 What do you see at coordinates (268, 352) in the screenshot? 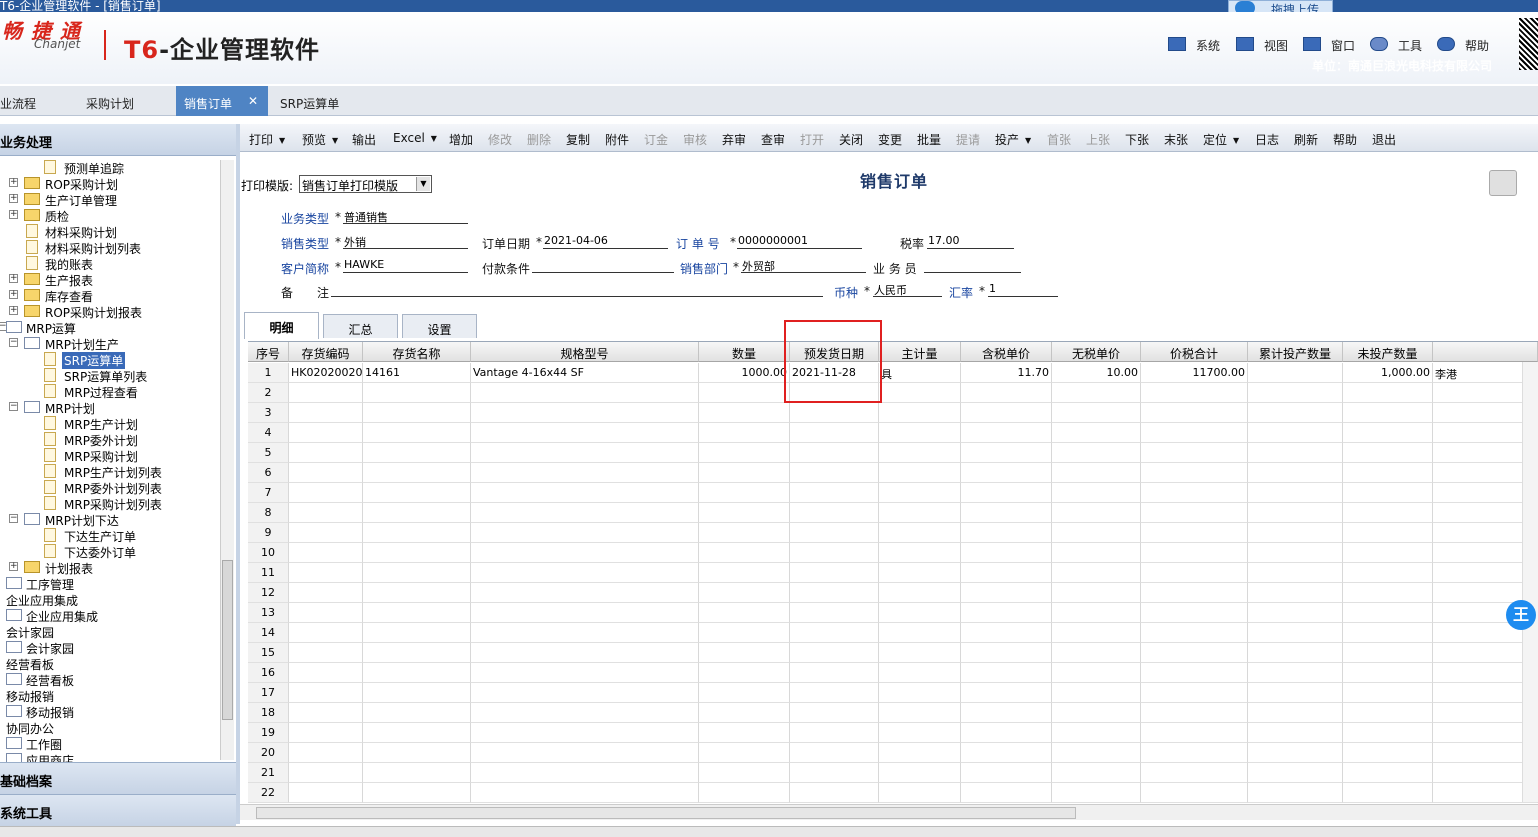
I see `column-header: 序号` at bounding box center [268, 352].